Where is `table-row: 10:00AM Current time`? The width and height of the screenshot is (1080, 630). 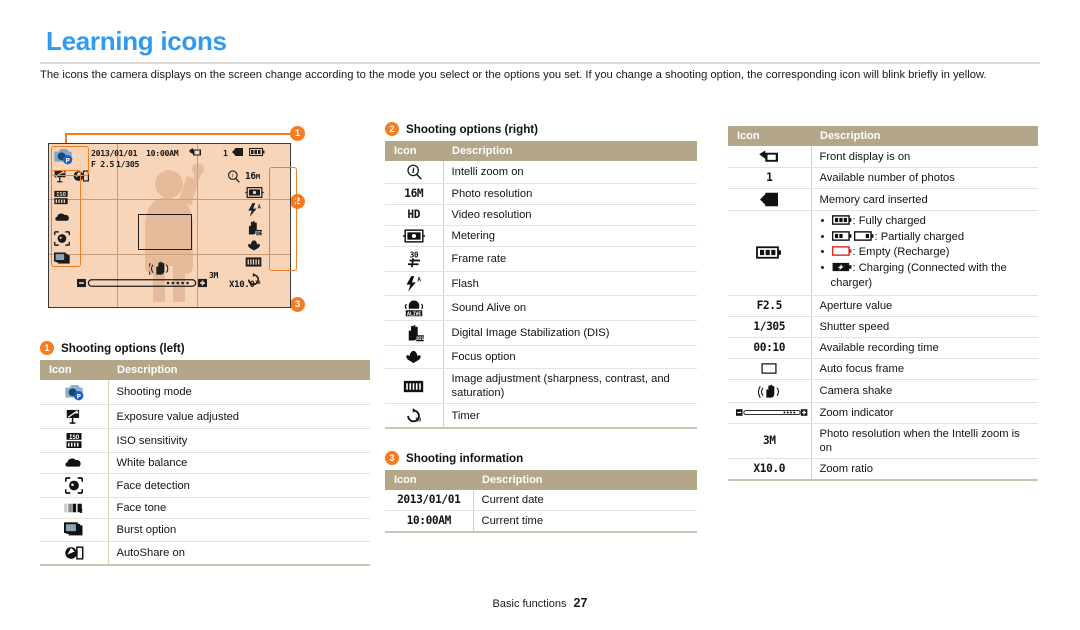
table-row: 10:00AM Current time is located at coordinates (541, 521).